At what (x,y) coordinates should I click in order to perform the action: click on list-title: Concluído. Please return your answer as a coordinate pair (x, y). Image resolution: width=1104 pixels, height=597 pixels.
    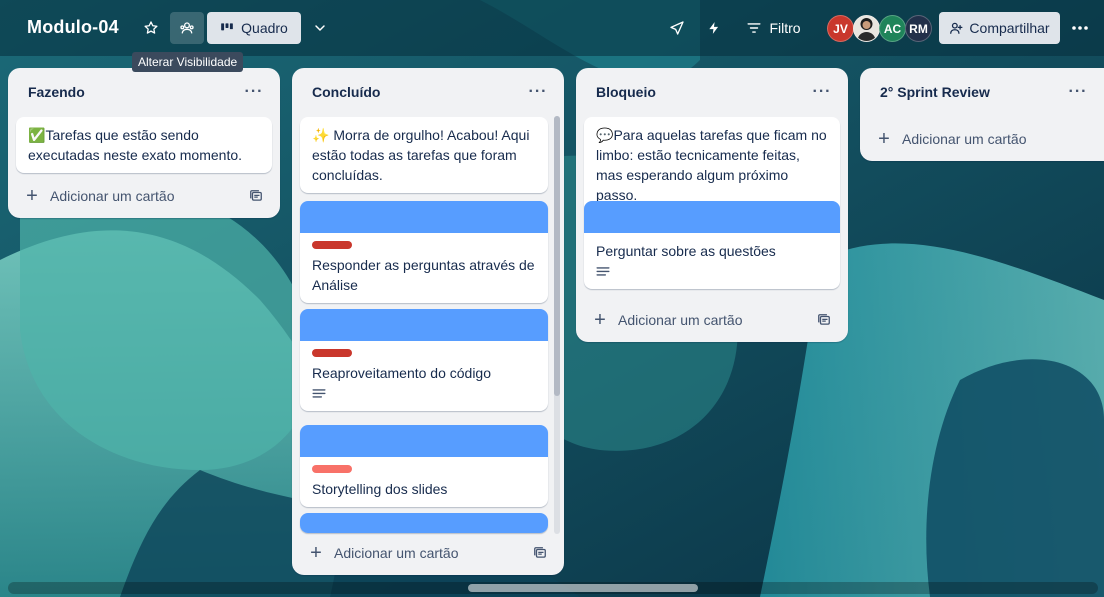
    Looking at the image, I should click on (346, 92).